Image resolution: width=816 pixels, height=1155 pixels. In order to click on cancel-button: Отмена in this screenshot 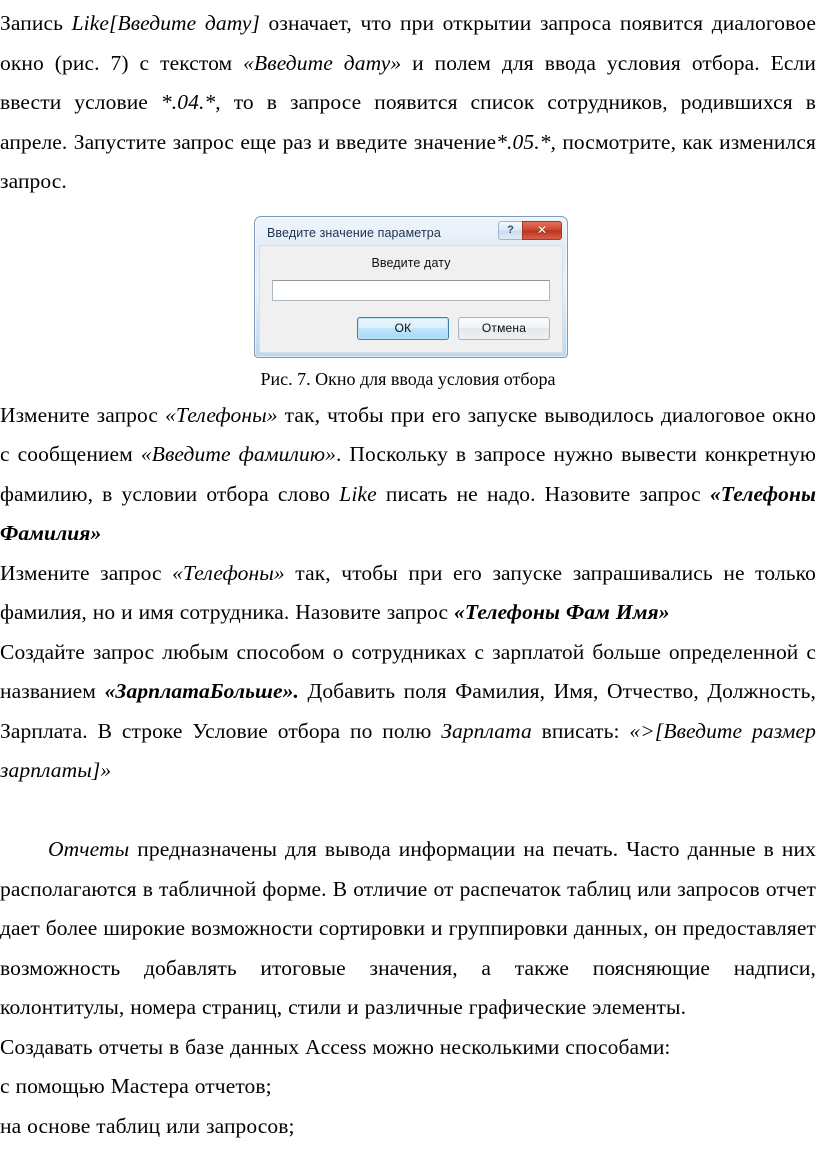, I will do `click(504, 328)`.